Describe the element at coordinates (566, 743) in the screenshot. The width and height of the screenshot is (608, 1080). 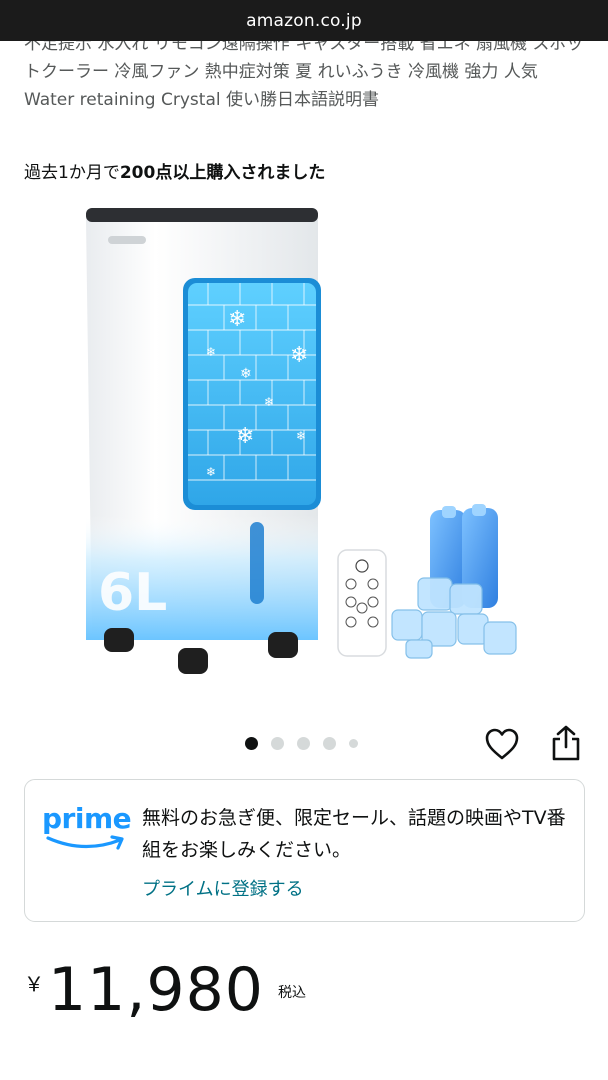
I see `share-icon` at that location.